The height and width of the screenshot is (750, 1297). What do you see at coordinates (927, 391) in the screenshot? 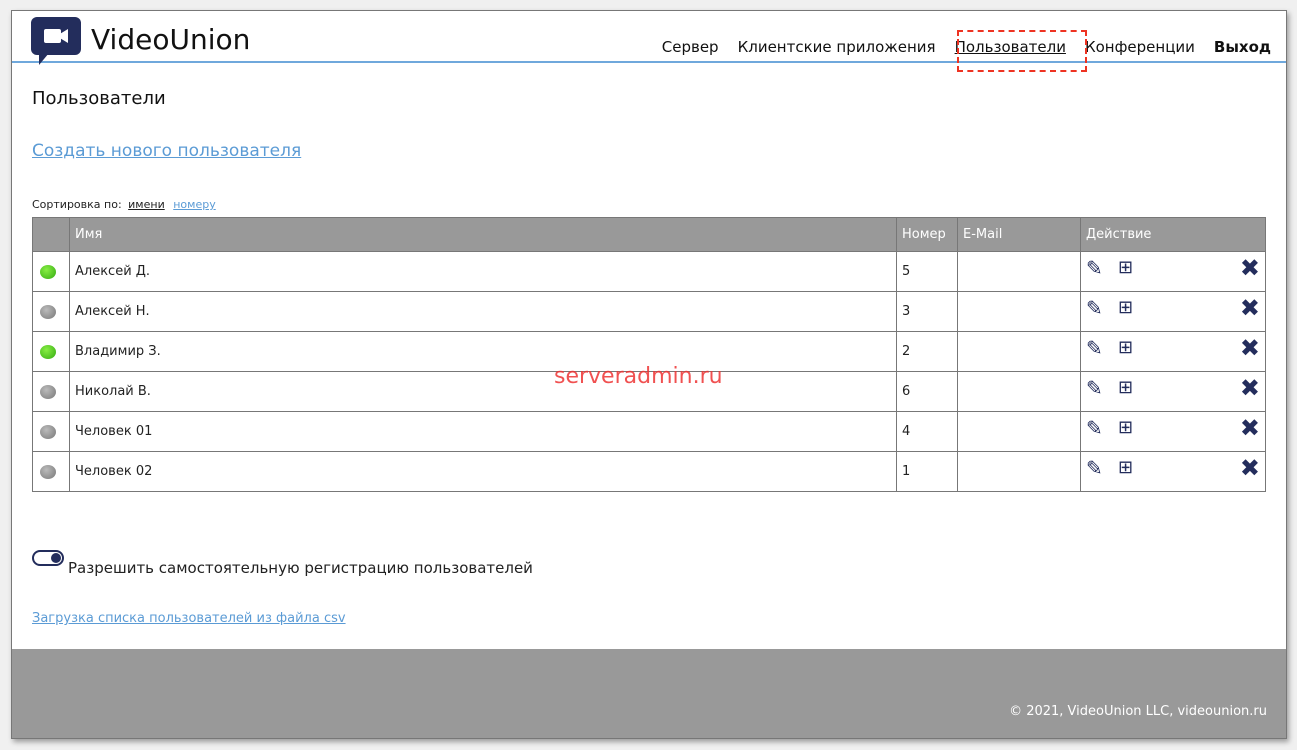
I see `user-number: 6` at bounding box center [927, 391].